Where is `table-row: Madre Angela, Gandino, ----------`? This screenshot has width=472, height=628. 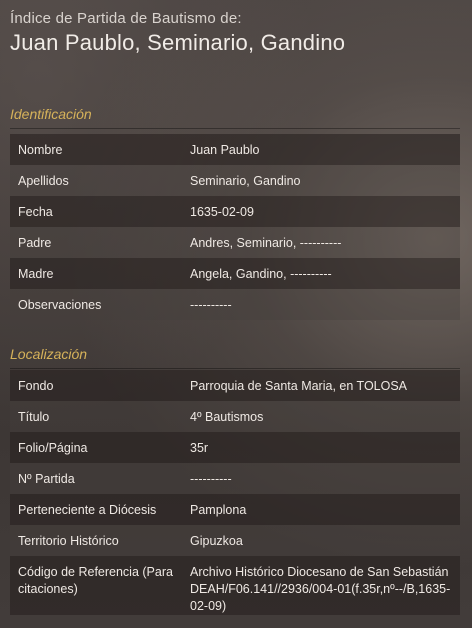 table-row: Madre Angela, Gandino, ---------- is located at coordinates (235, 273).